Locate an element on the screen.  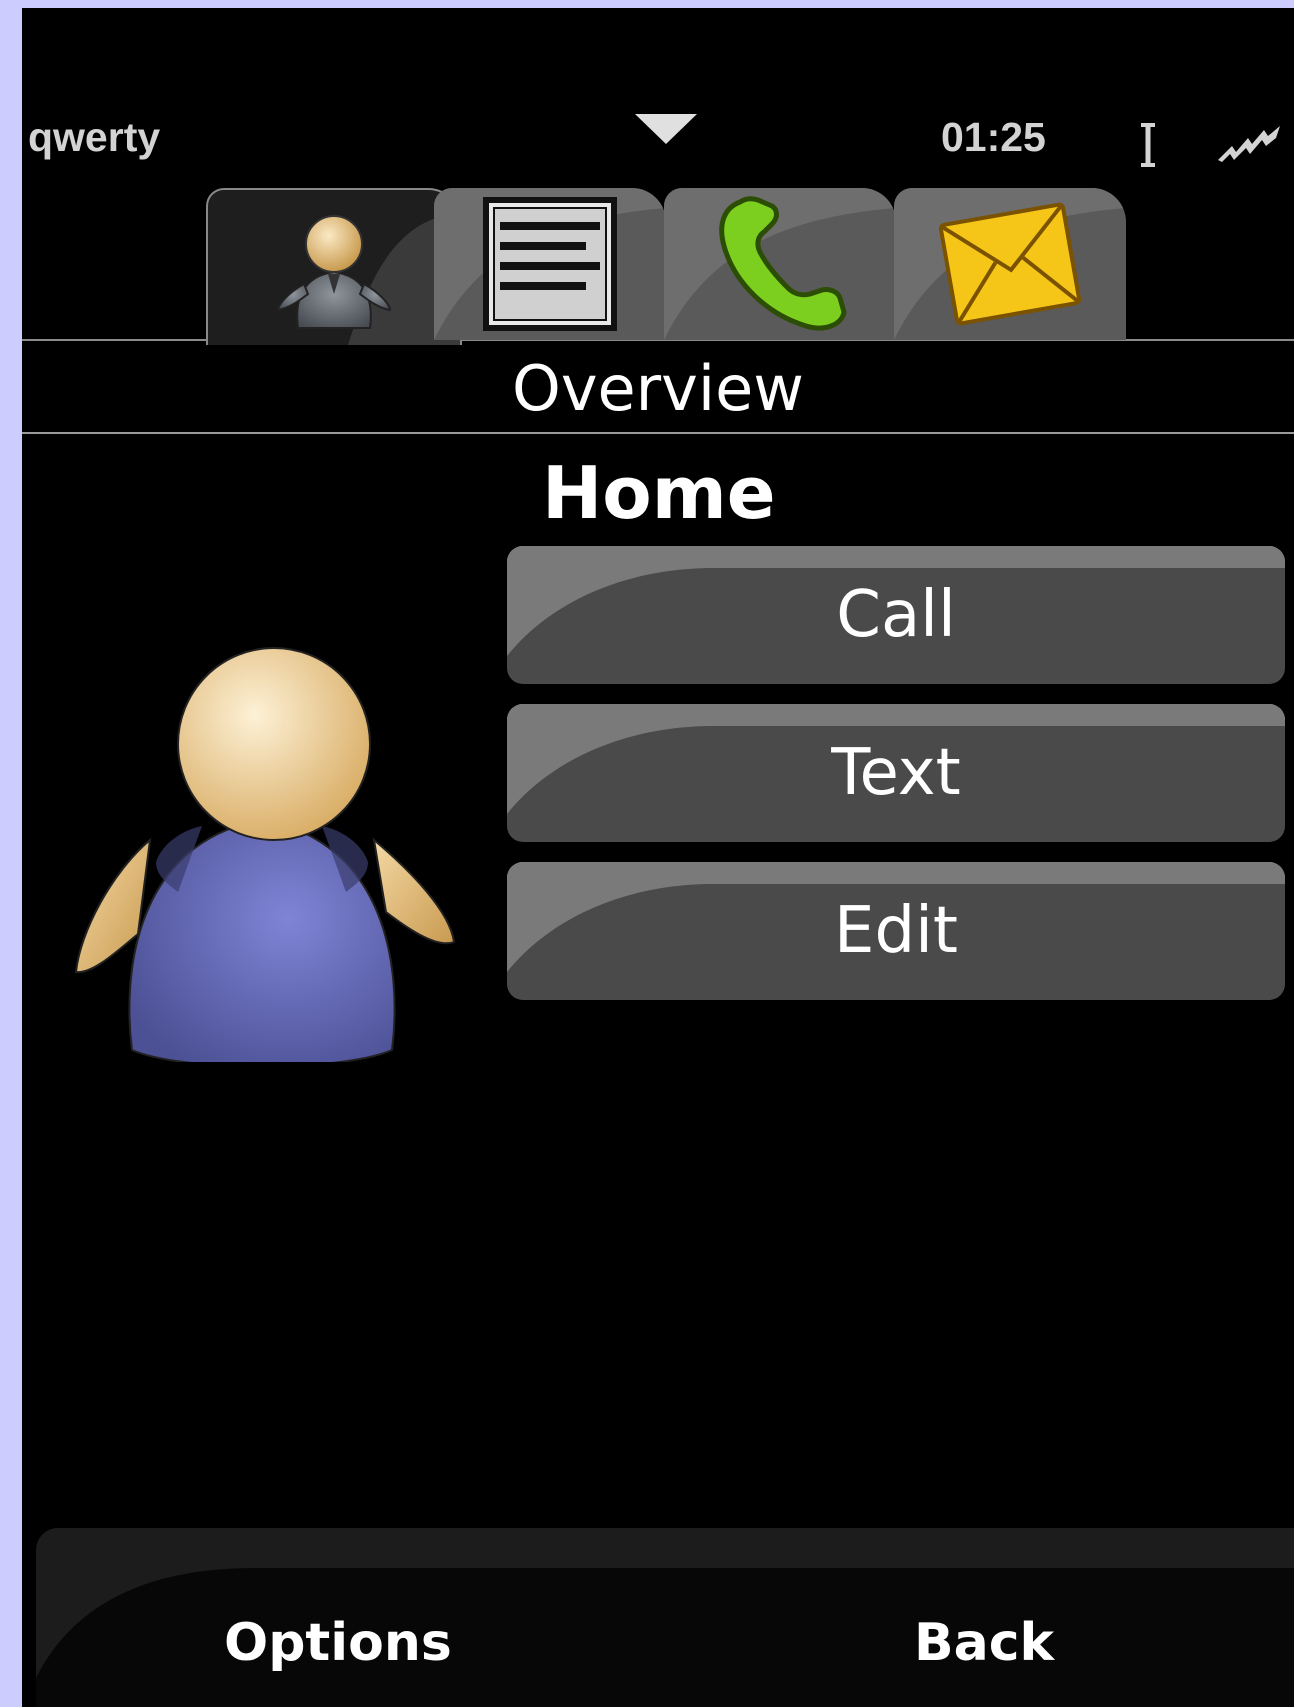
contact-person-icon is located at coordinates (334, 271).